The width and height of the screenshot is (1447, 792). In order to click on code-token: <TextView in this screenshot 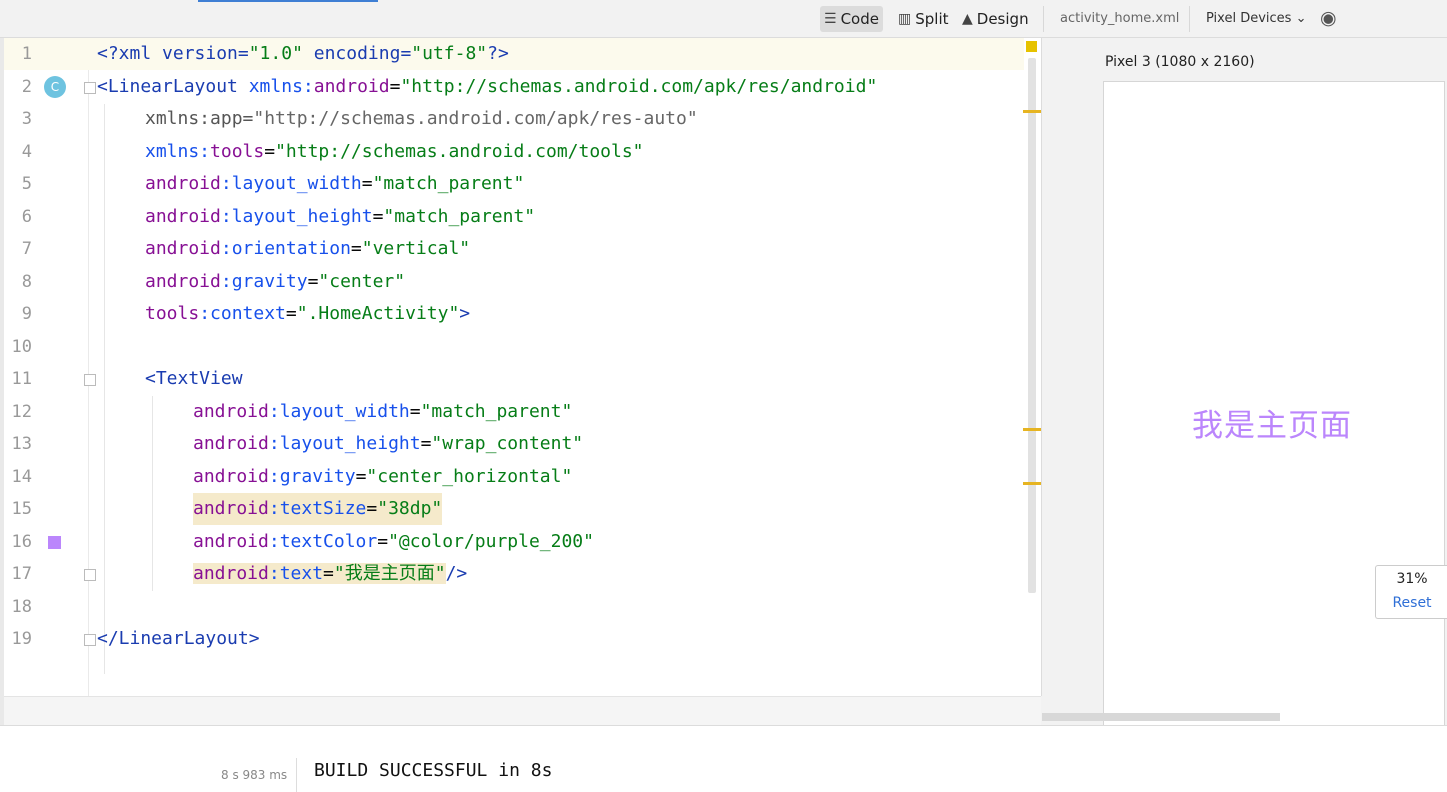, I will do `click(194, 378)`.